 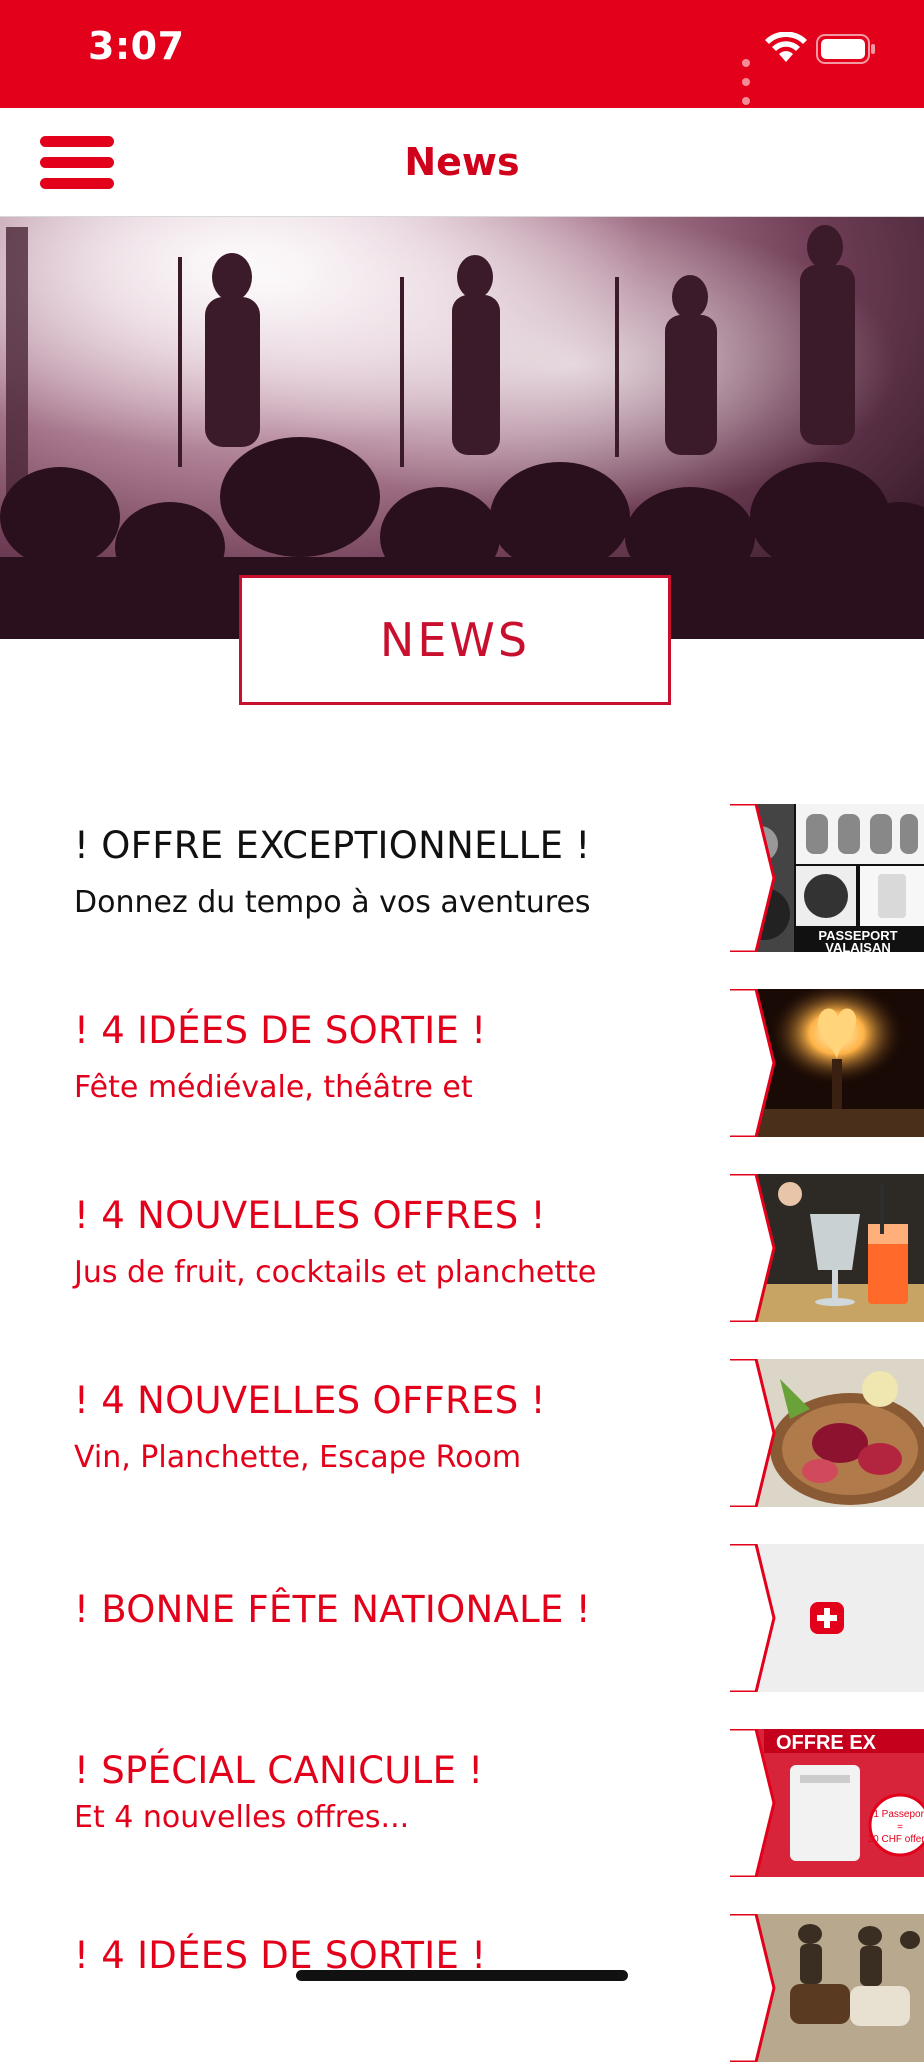 What do you see at coordinates (827, 1063) in the screenshot?
I see `news-thumbnail-fire-show` at bounding box center [827, 1063].